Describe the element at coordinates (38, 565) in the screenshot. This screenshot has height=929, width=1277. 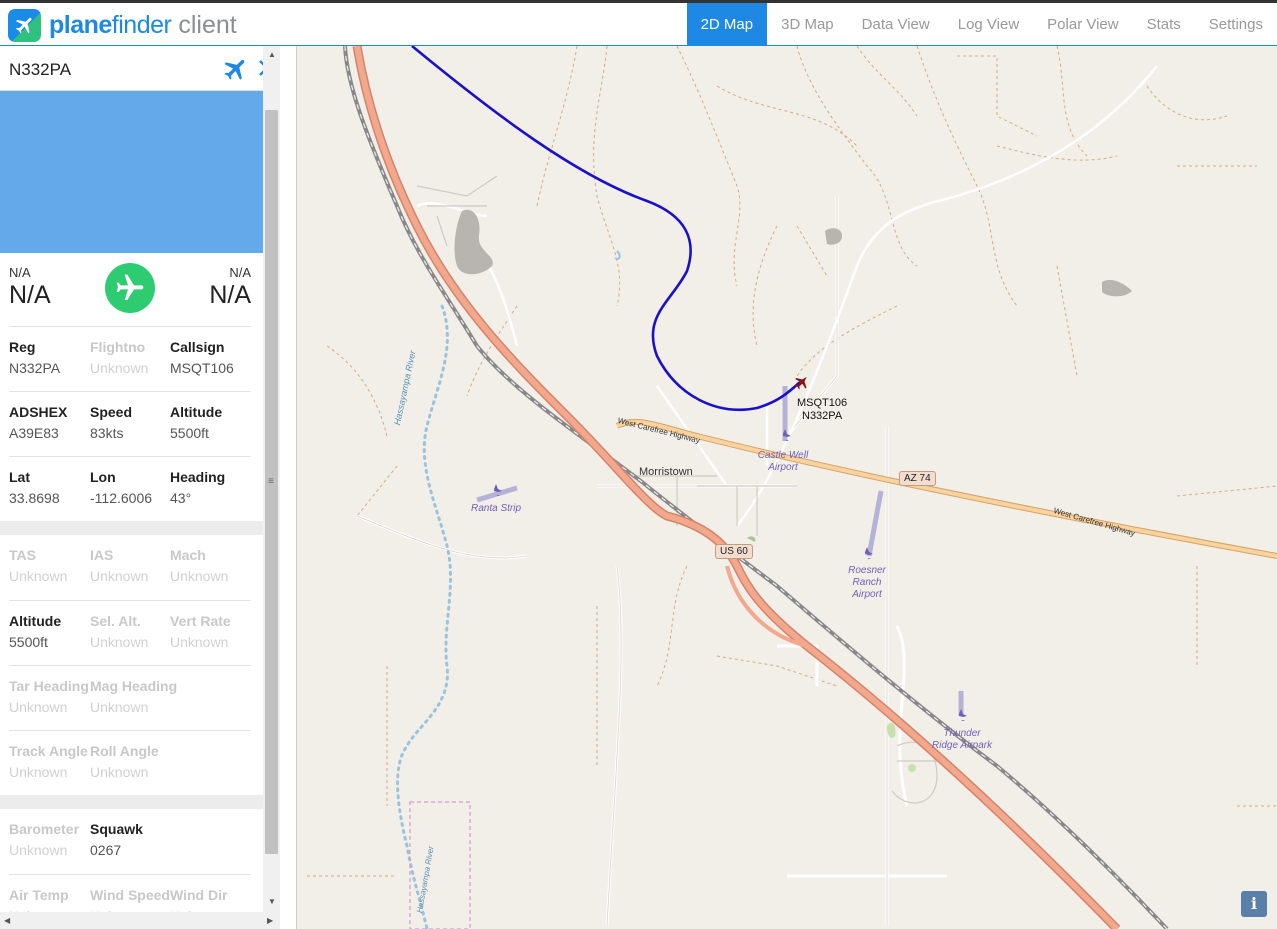
I see `field-tas: TAS Unknown` at that location.